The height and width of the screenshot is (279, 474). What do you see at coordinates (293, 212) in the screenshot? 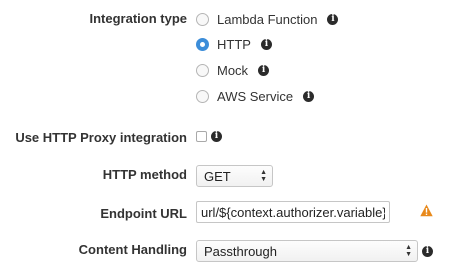
I see `endpoint-url-input` at bounding box center [293, 212].